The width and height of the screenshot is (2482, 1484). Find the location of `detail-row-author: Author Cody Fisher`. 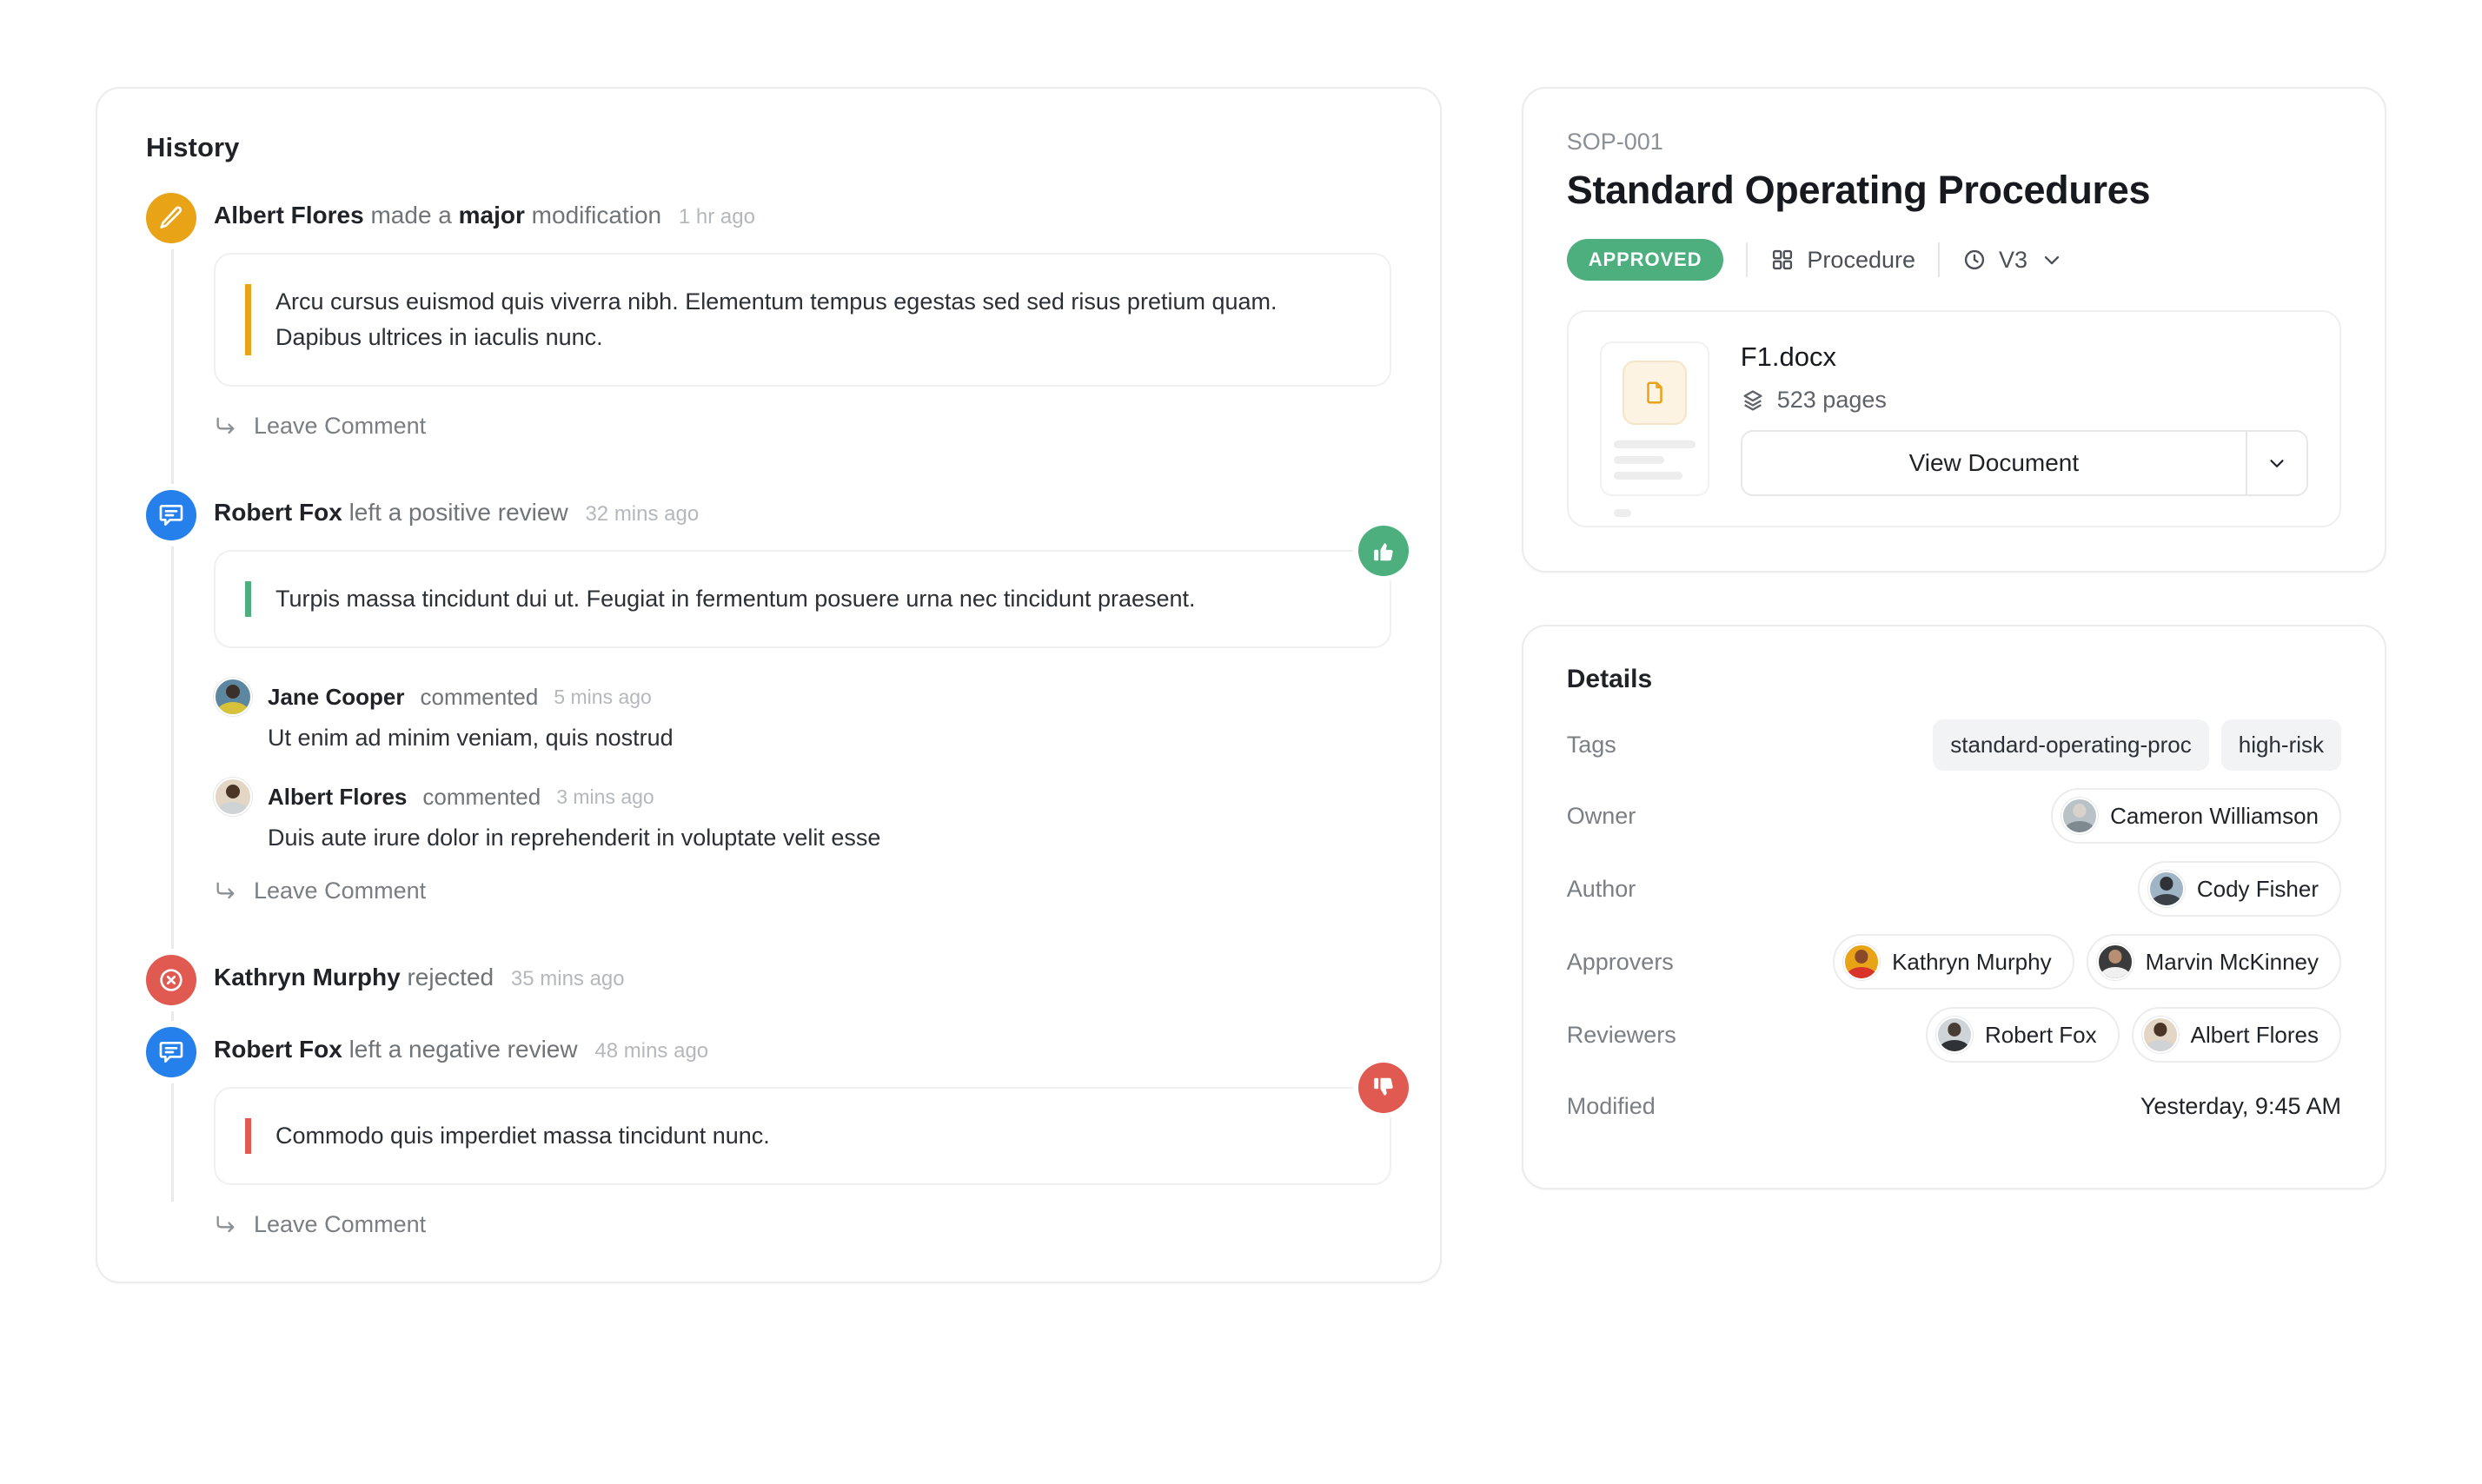

detail-row-author: Author Cody Fisher is located at coordinates (1954, 888).